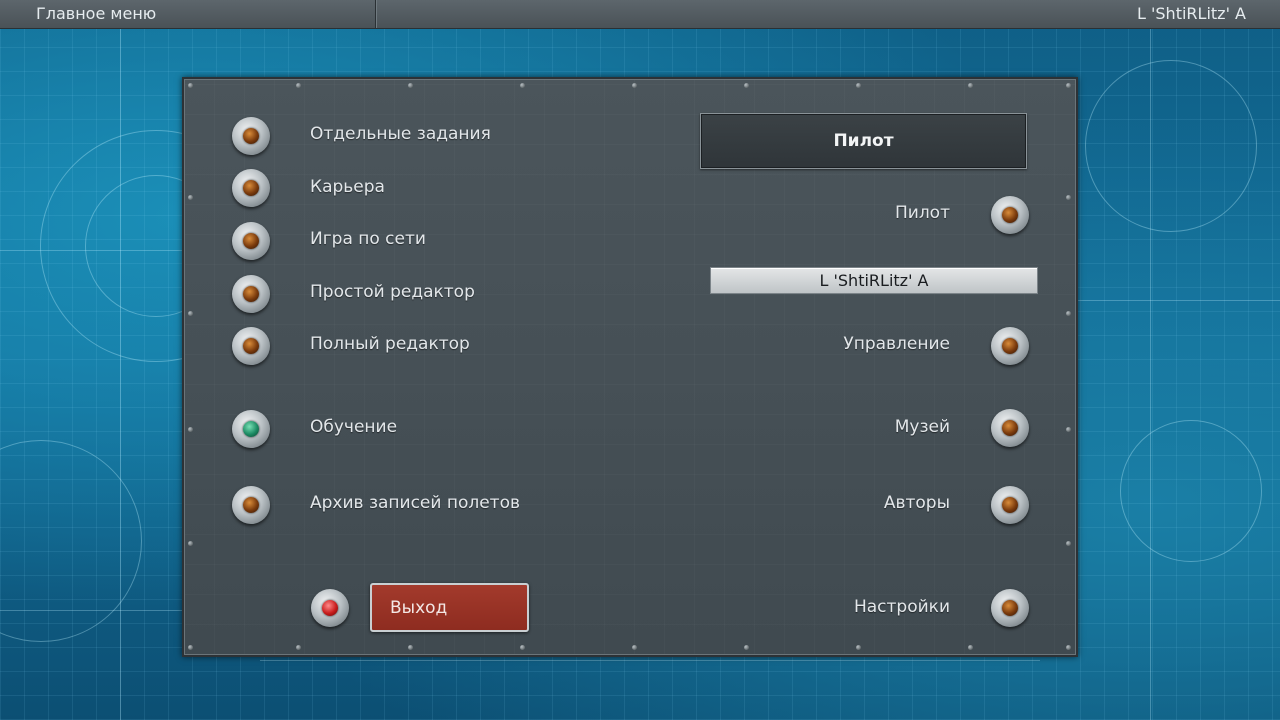  What do you see at coordinates (850, 427) in the screenshot?
I see `museum-label: Музей` at bounding box center [850, 427].